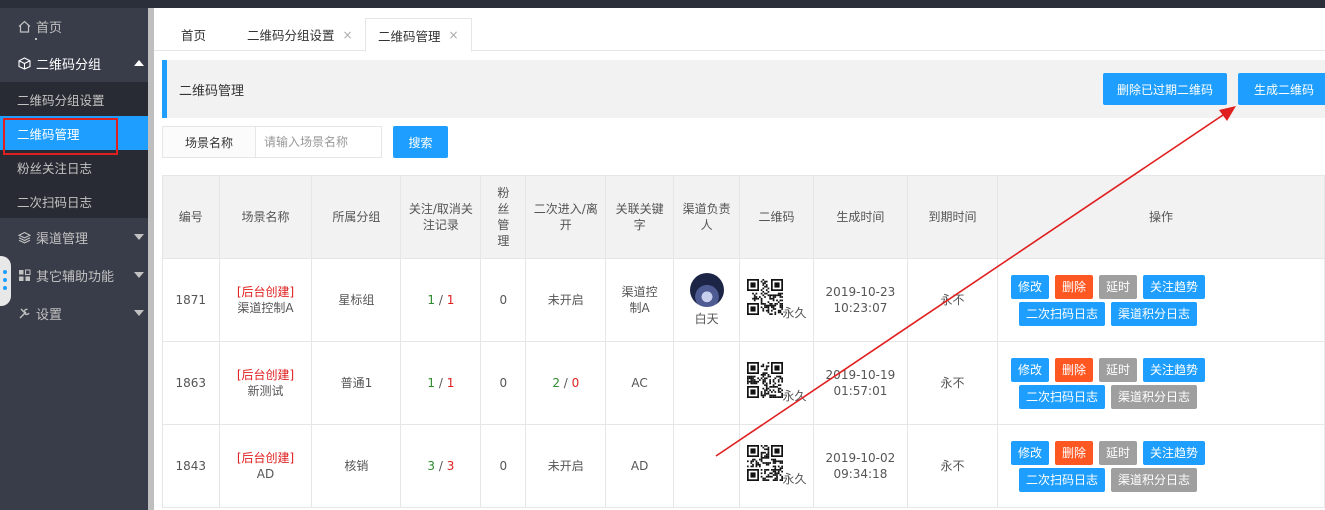 This screenshot has width=1325, height=510. What do you see at coordinates (743, 89) in the screenshot?
I see `panel-header: 二维码管理 删除已过期二维码 生成二维码` at bounding box center [743, 89].